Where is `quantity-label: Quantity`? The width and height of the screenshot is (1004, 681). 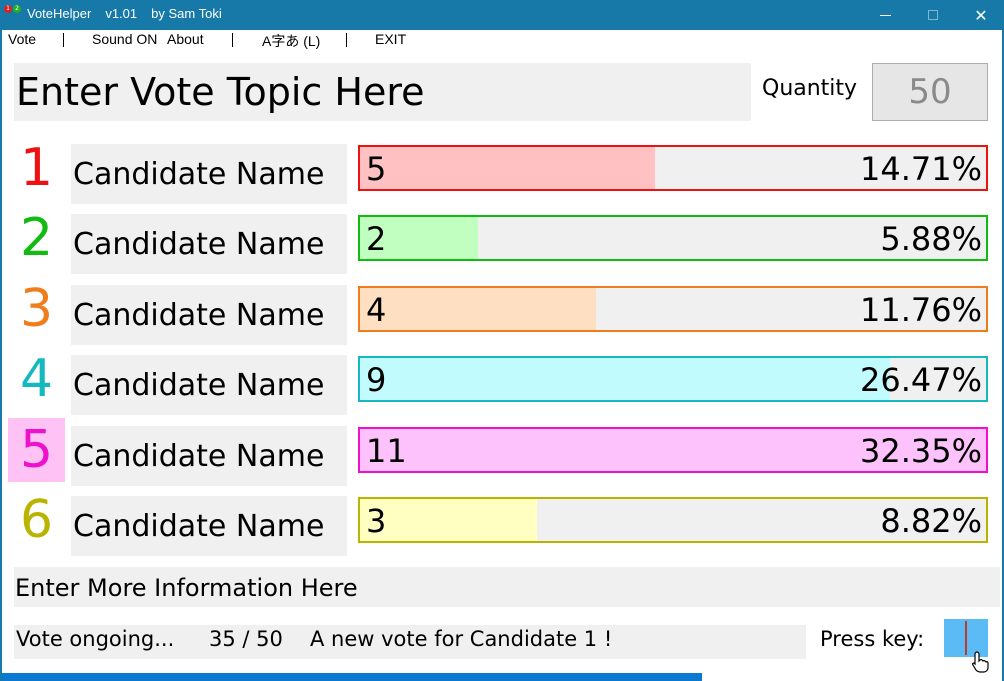
quantity-label: Quantity is located at coordinates (810, 88).